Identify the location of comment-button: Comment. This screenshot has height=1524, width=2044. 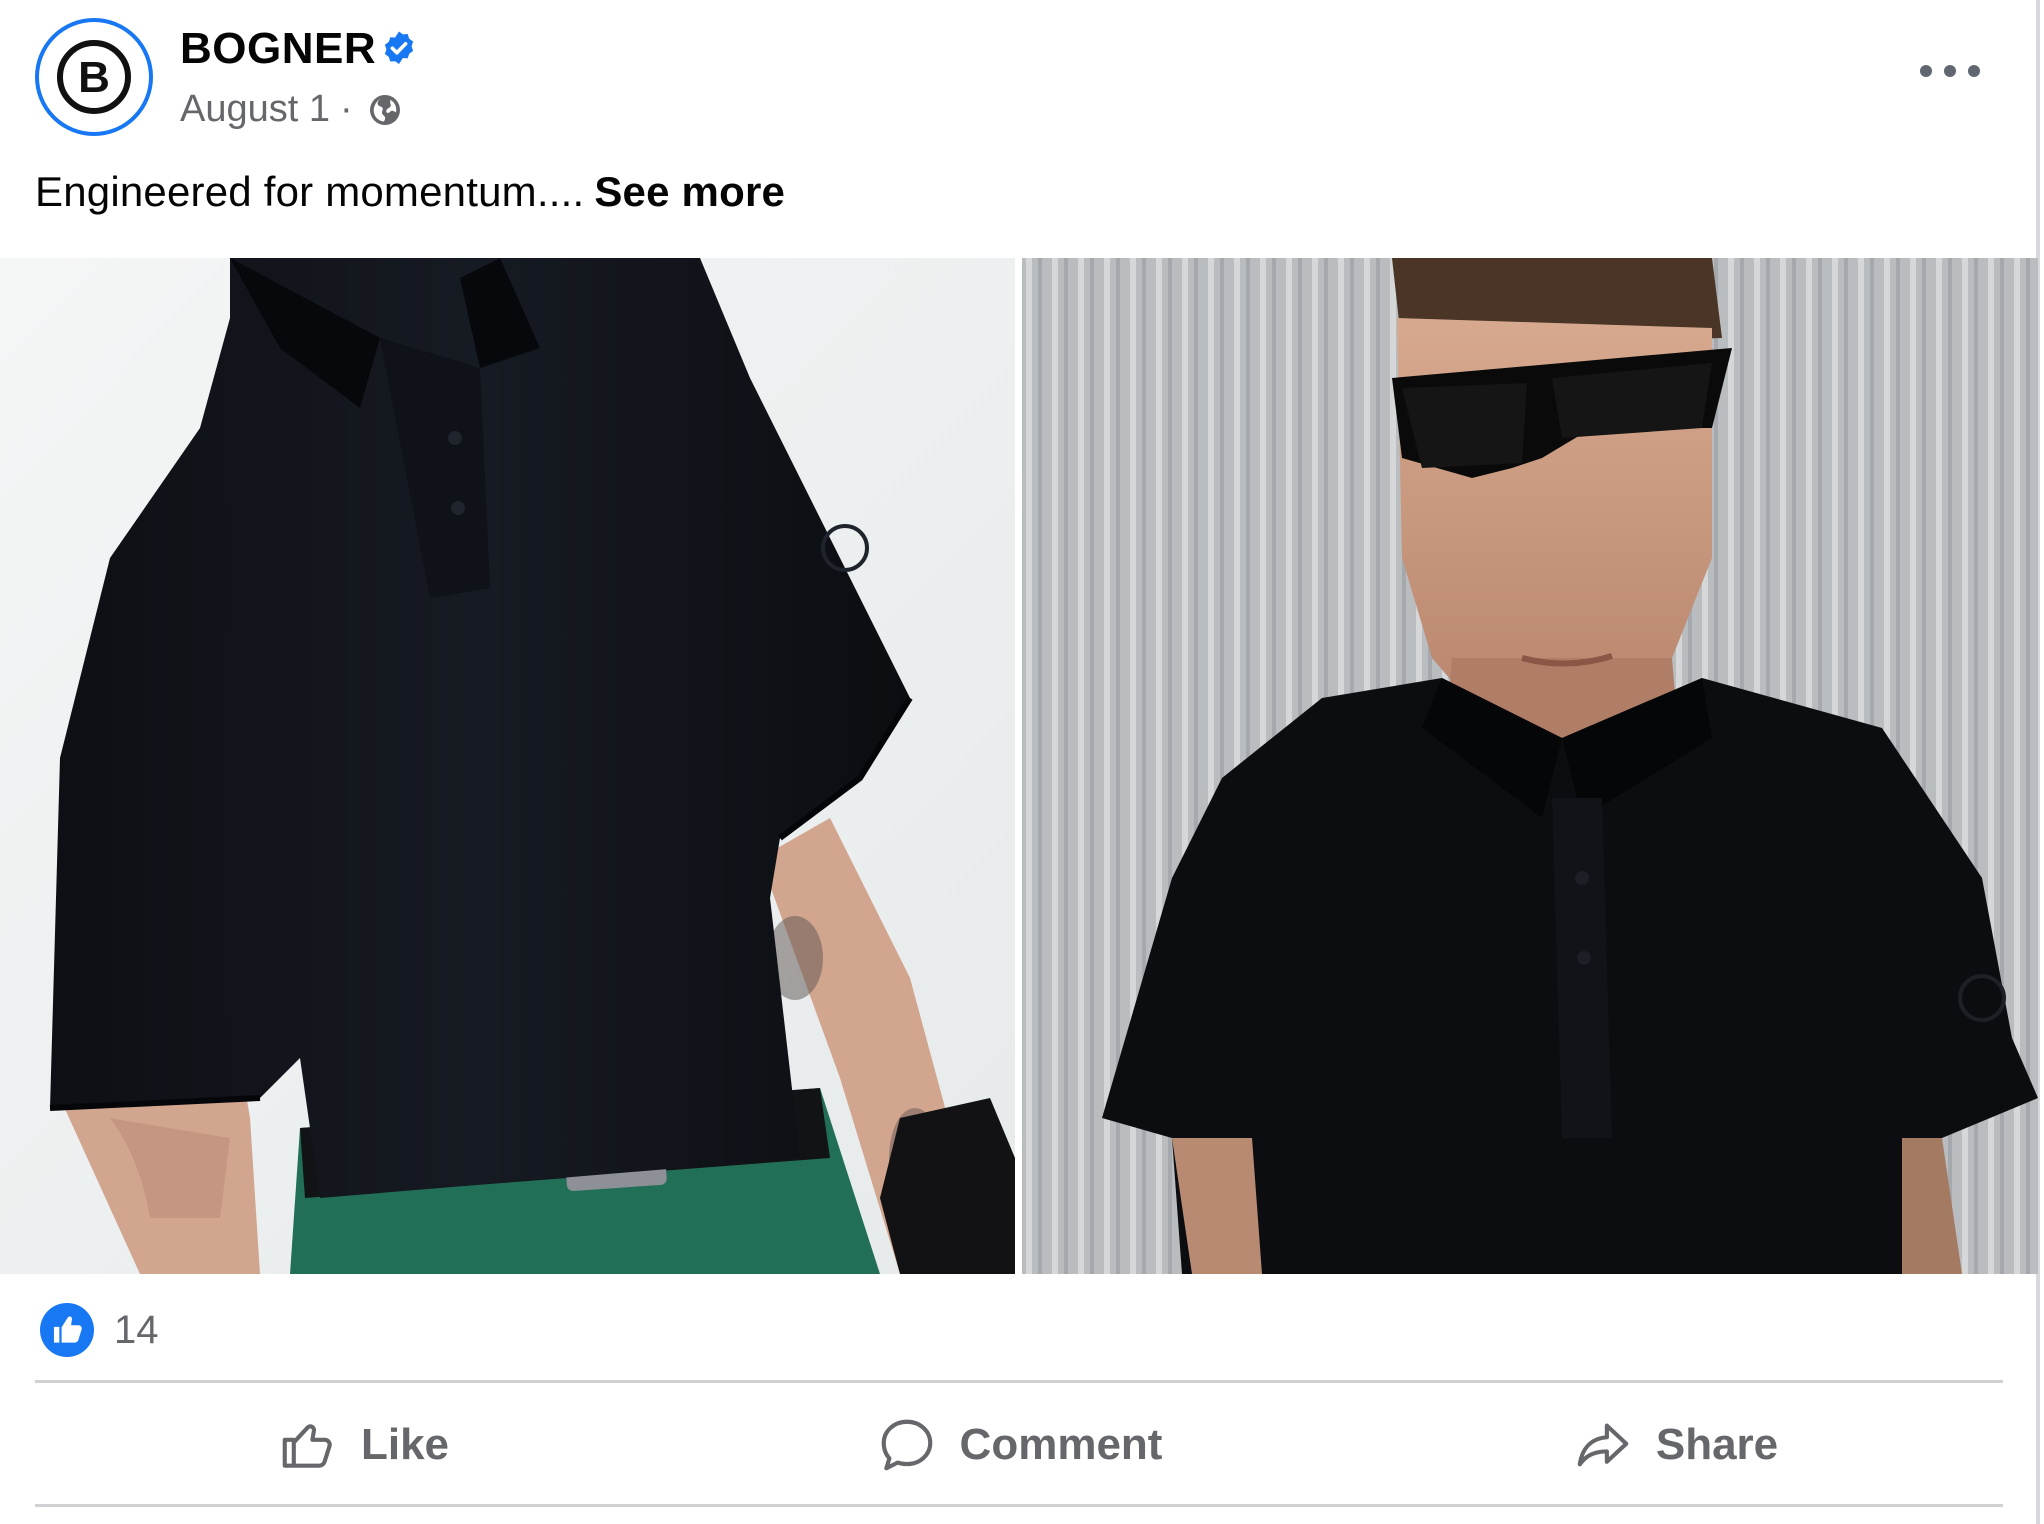
(1019, 1445).